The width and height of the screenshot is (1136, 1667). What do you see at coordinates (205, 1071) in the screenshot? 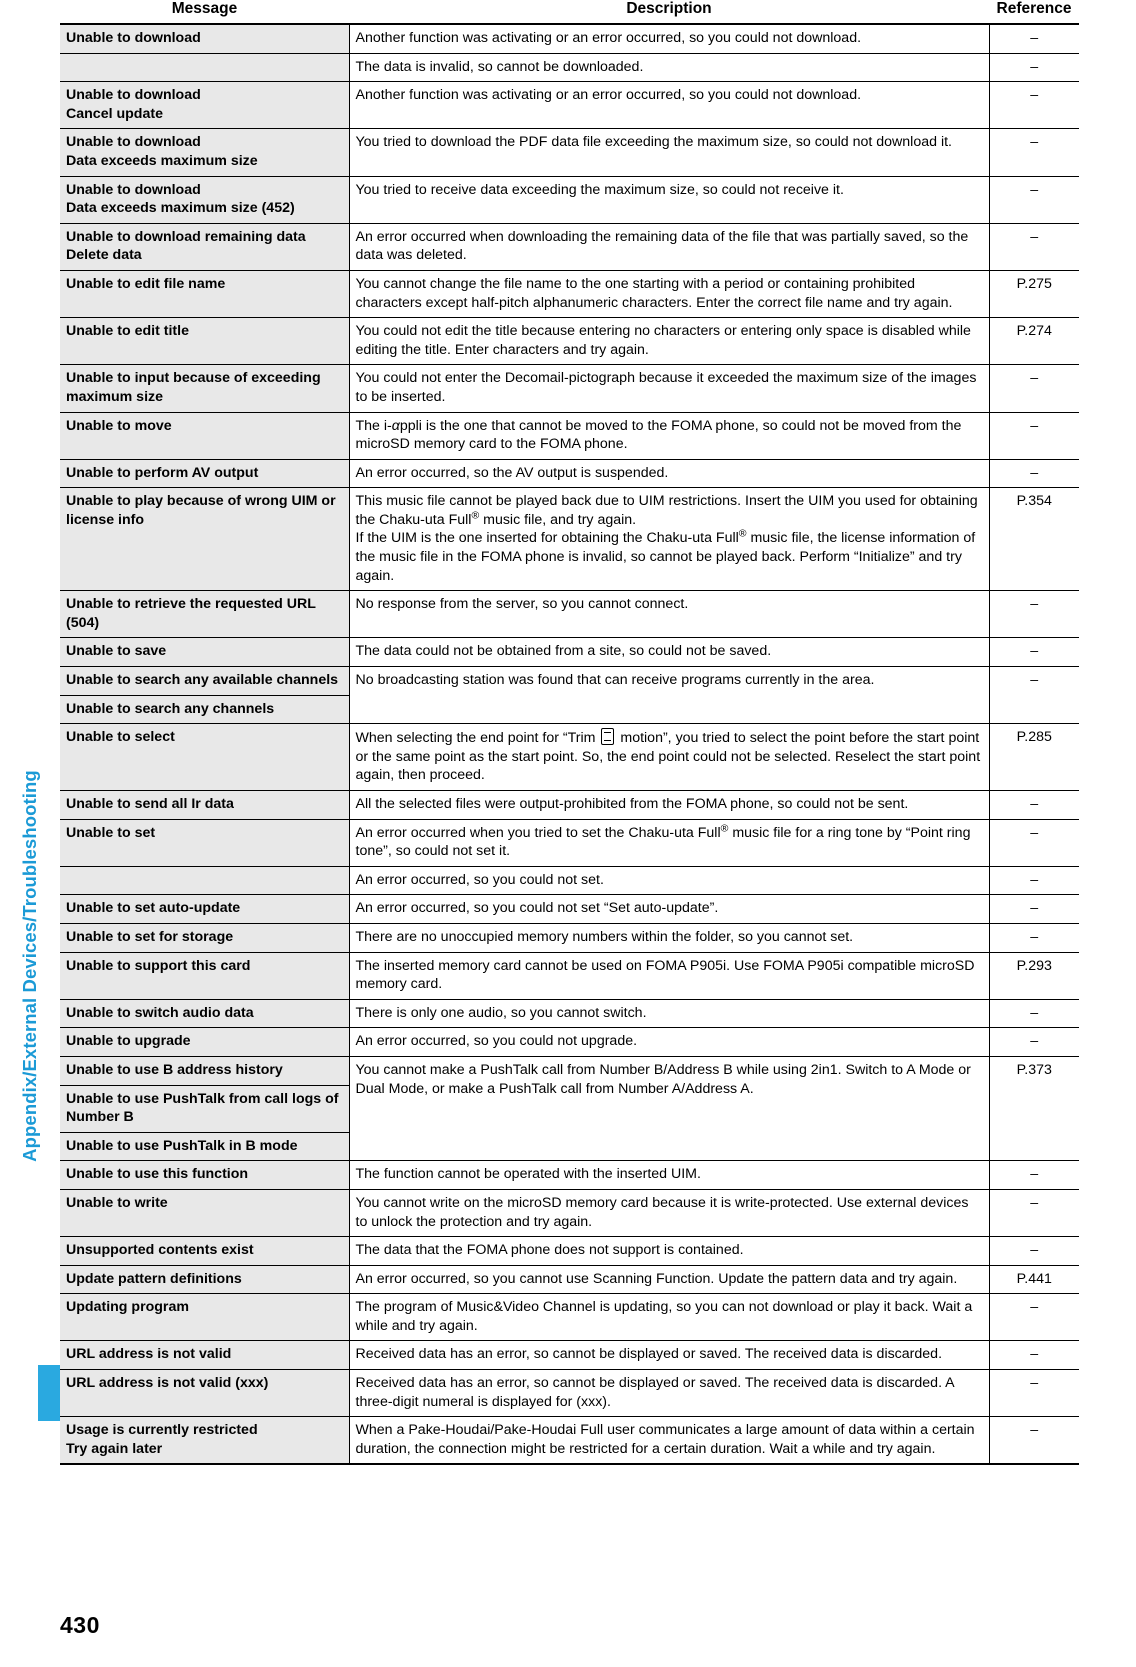
I see `cell-message: Unable to use B address history` at bounding box center [205, 1071].